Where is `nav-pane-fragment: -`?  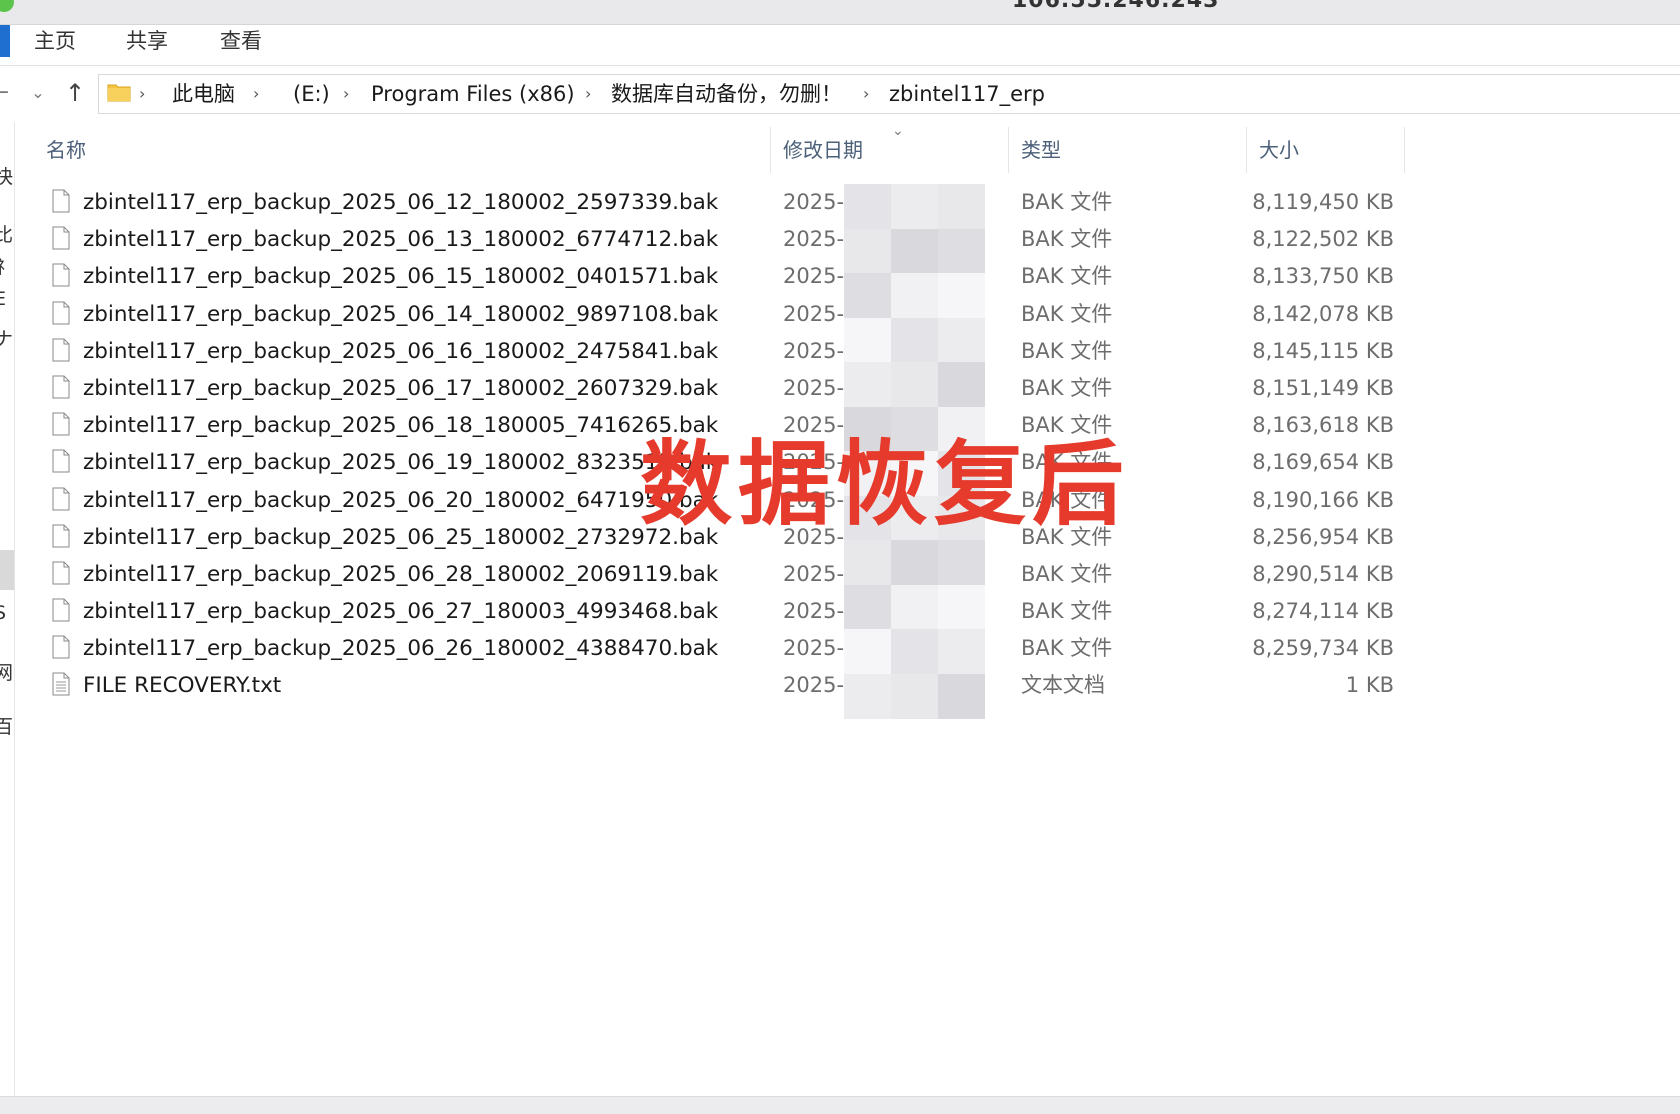 nav-pane-fragment: - is located at coordinates (0, 369).